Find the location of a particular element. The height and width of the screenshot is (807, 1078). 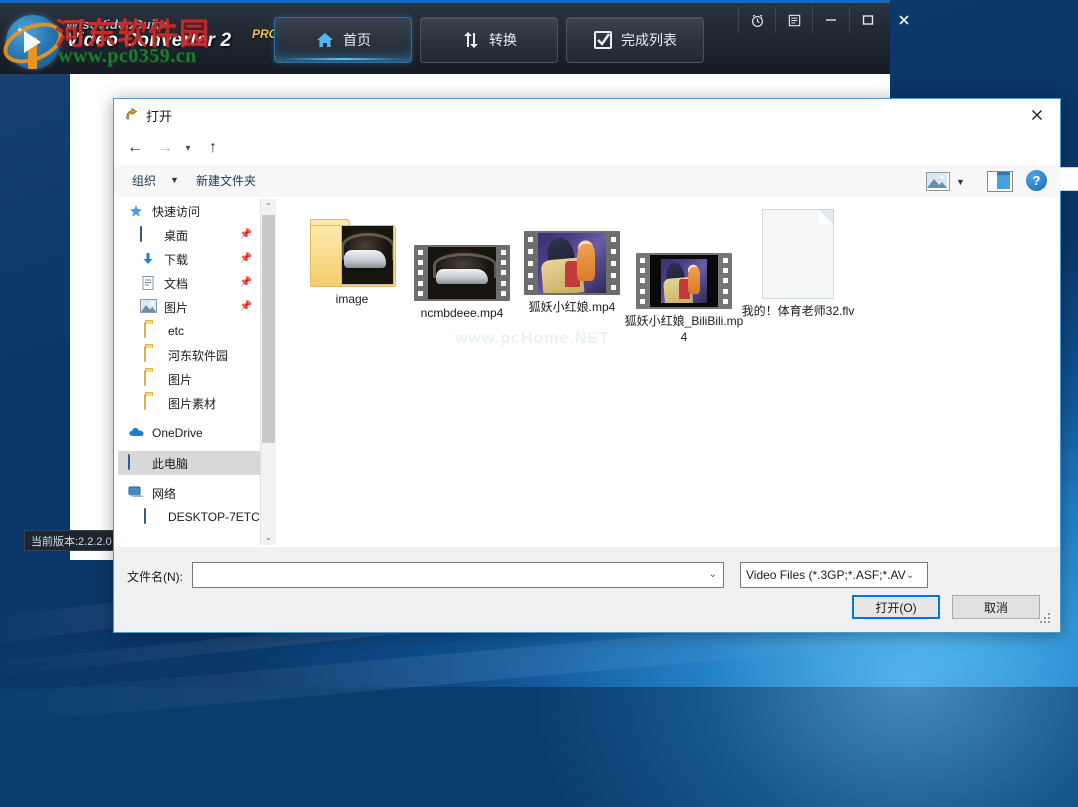

sidebar-item-this-pc: 此电脑 is located at coordinates (189, 463).